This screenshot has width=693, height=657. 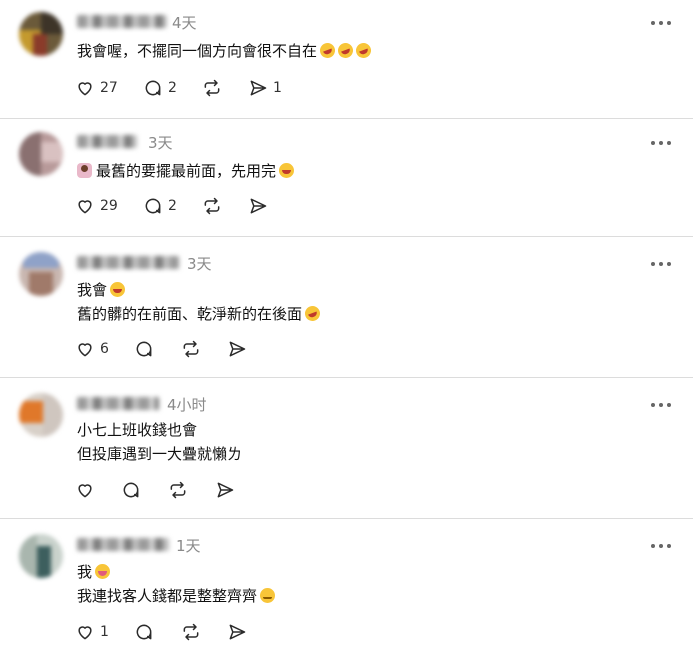 I want to click on like-button: 27, so click(x=96, y=88).